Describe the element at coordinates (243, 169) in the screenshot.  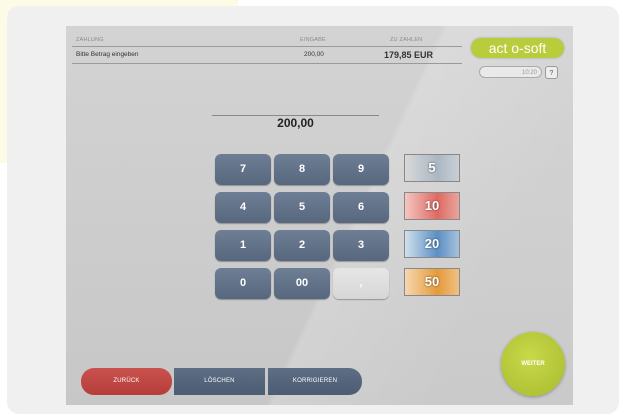
I see `key-7: 7` at that location.